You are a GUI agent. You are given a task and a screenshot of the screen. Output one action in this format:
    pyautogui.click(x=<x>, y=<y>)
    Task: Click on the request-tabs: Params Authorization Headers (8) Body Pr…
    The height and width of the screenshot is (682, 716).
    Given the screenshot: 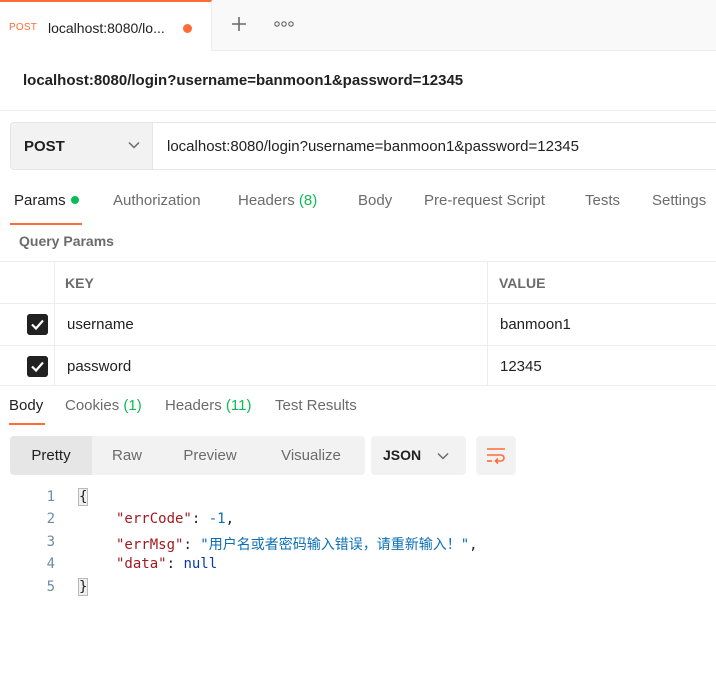 What is the action you would take?
    pyautogui.click(x=358, y=206)
    